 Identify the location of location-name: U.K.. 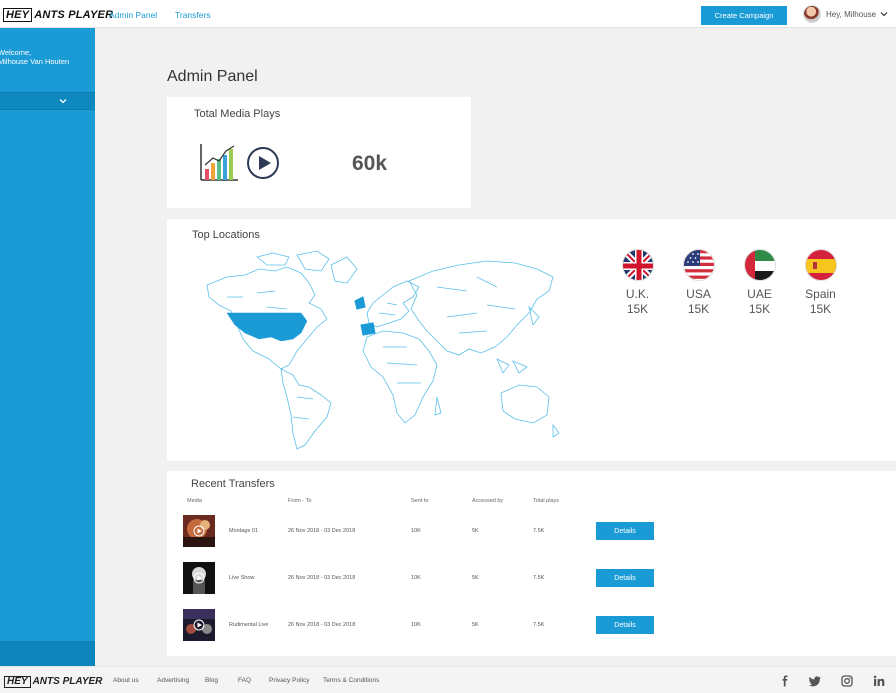
(637, 294).